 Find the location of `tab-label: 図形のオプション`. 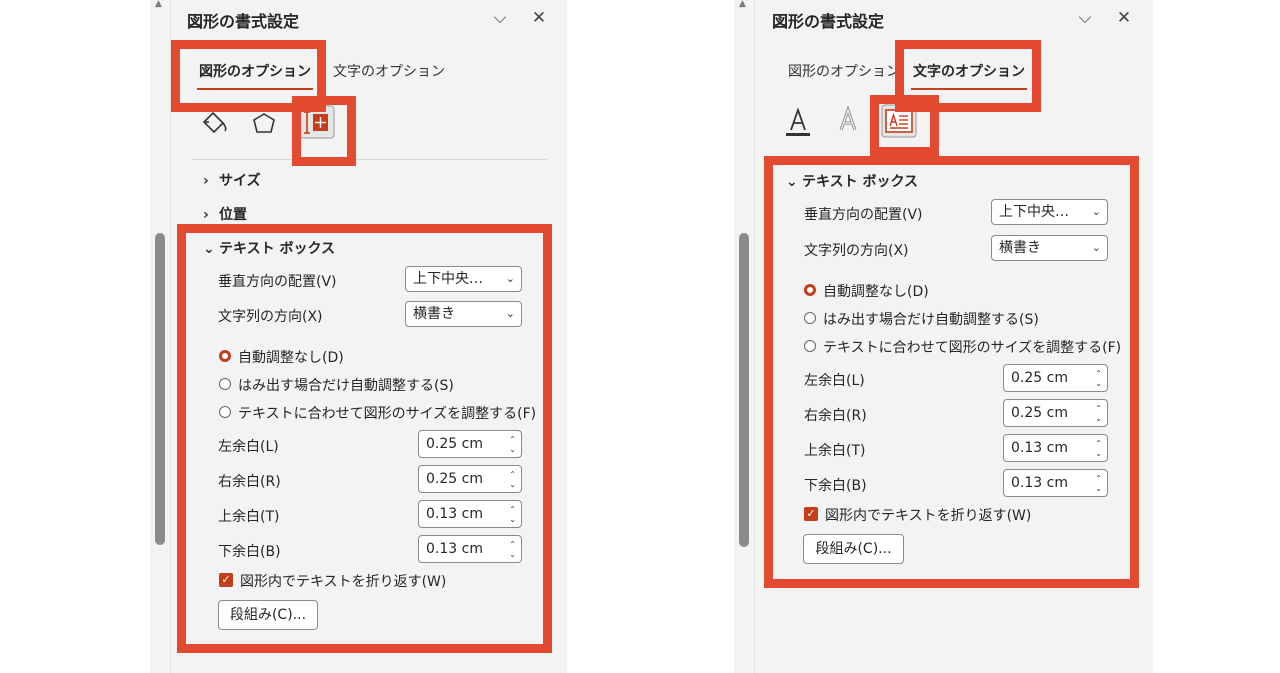

tab-label: 図形のオプション is located at coordinates (255, 72).